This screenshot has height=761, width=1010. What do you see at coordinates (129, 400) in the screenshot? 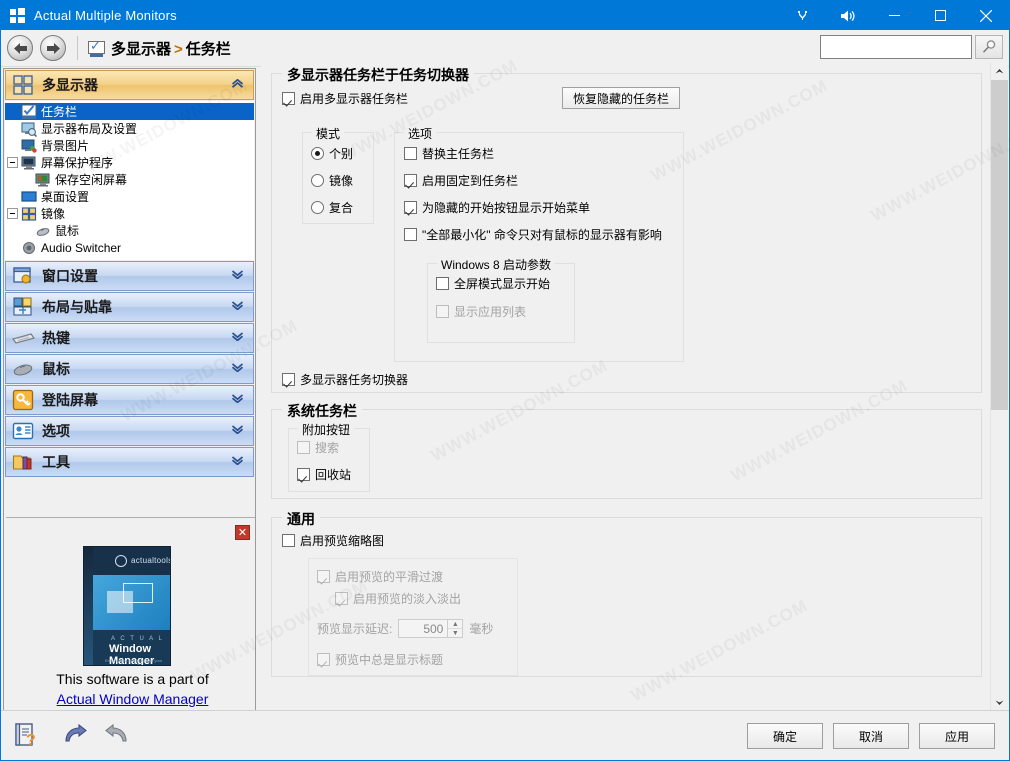
I see `sidebar-category-logon-screen: 登陆屏幕` at bounding box center [129, 400].